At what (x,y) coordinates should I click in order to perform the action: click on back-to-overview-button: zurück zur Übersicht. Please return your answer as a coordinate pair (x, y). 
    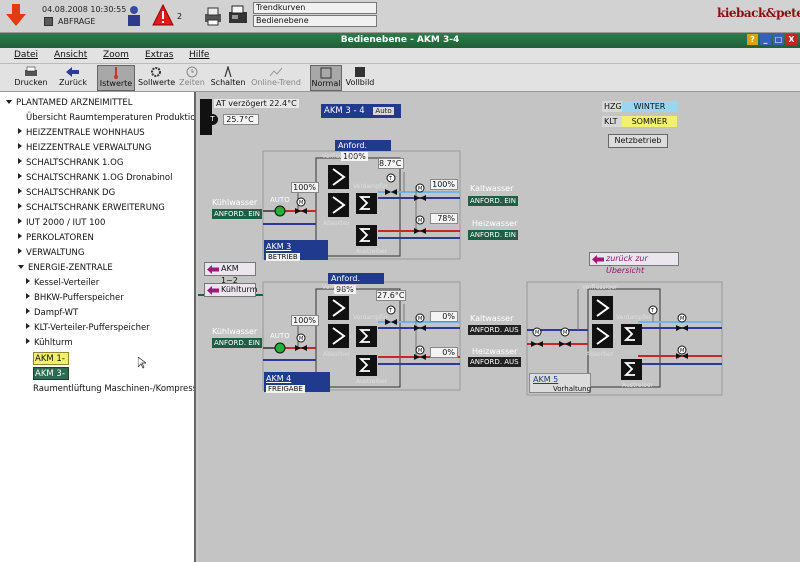
    Looking at the image, I should click on (634, 263).